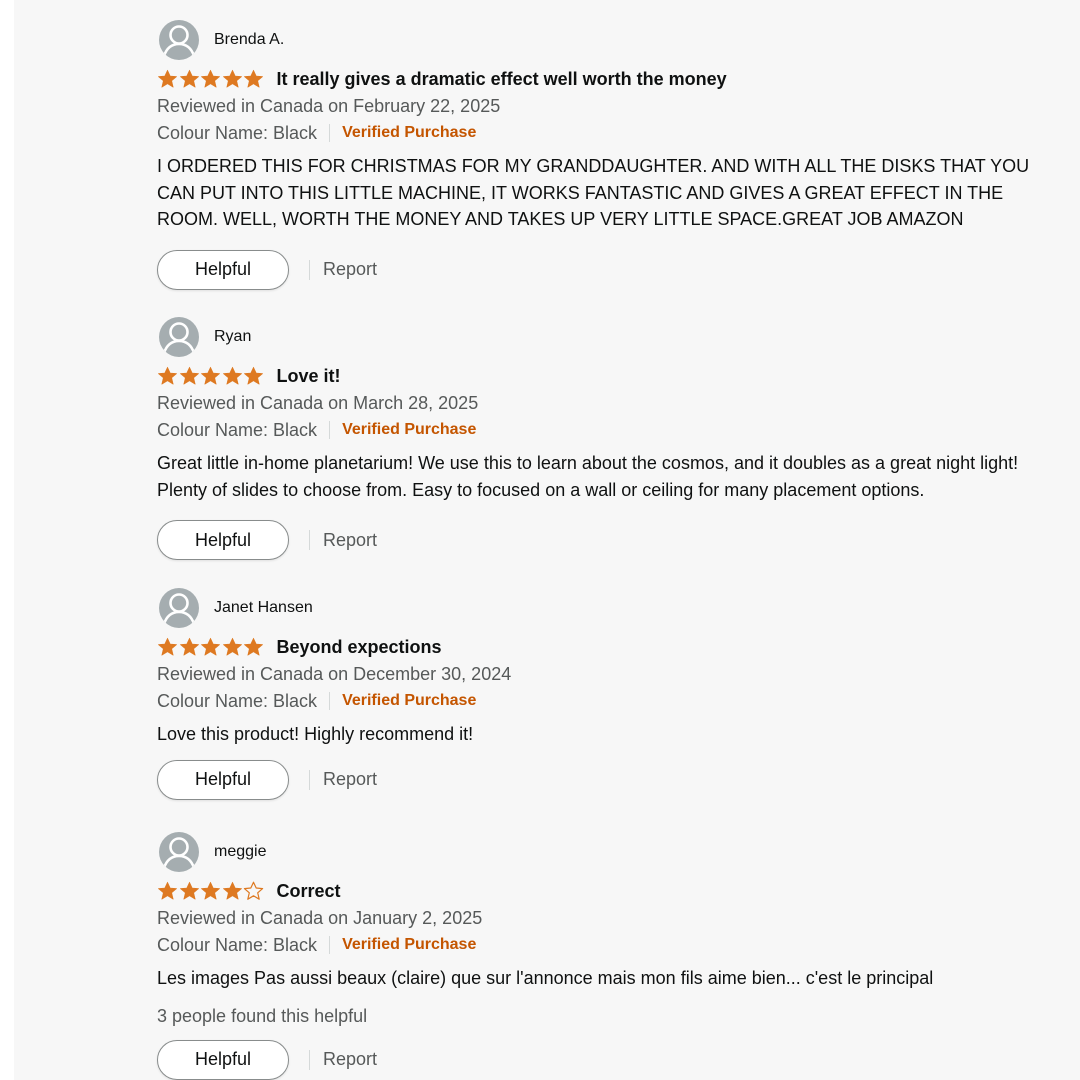 The width and height of the screenshot is (1080, 1080). Describe the element at coordinates (253, 890) in the screenshot. I see `star-empty-icon` at that location.